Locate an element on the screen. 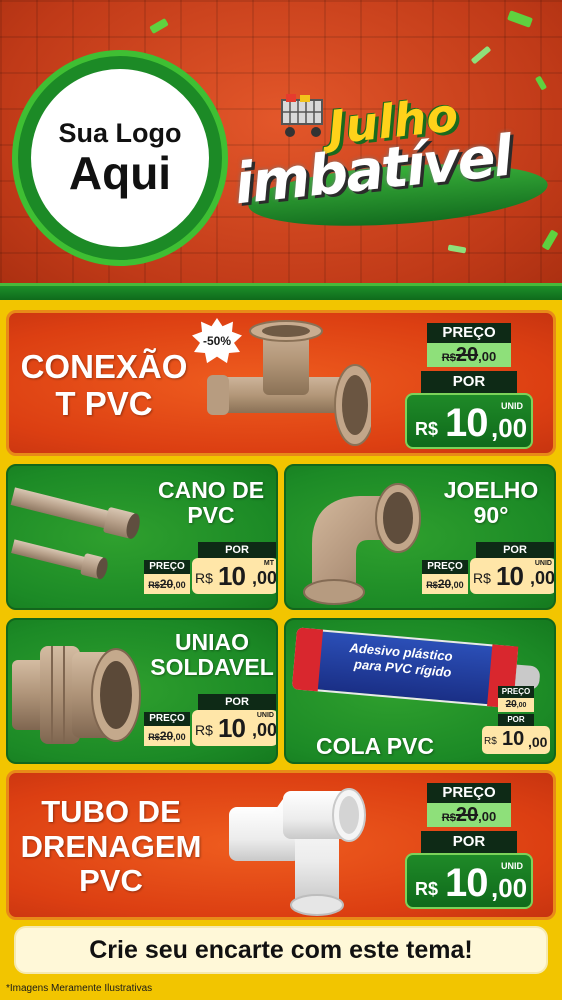 This screenshot has height=1000, width=562. old-price: 20,00 is located at coordinates (516, 705).